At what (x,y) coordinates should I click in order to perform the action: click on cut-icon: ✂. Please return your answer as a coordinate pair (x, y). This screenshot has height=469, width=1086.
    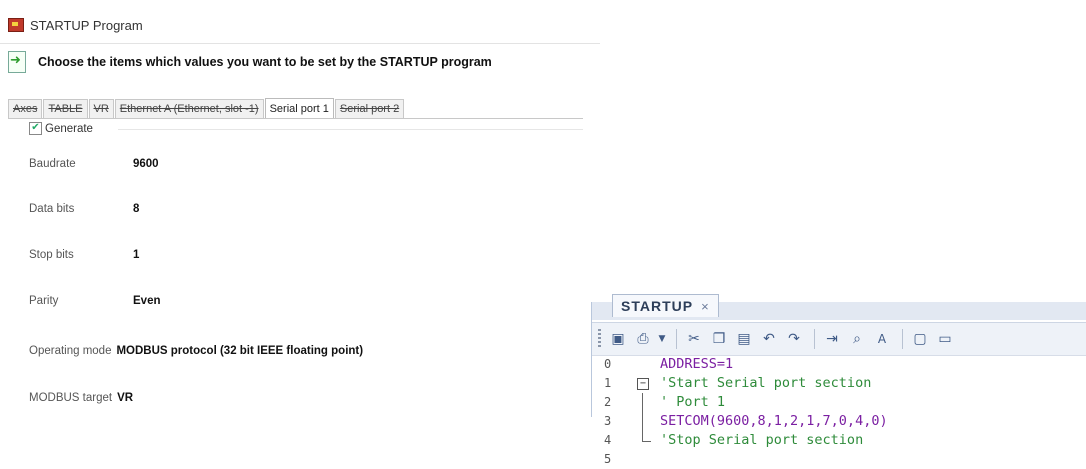
    Looking at the image, I should click on (694, 339).